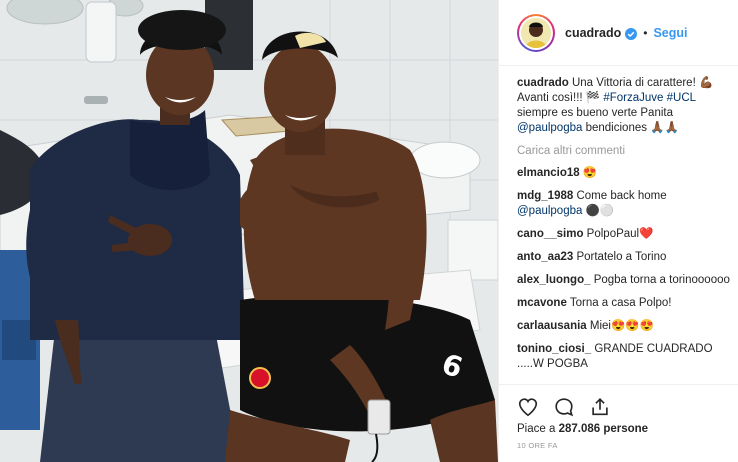 This screenshot has width=738, height=462. What do you see at coordinates (660, 280) in the screenshot?
I see `comment-text: Pogba torna a torinoooooo` at bounding box center [660, 280].